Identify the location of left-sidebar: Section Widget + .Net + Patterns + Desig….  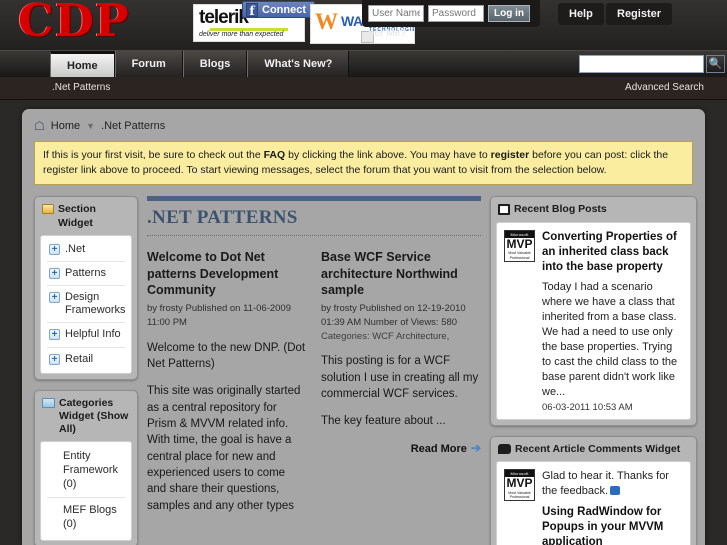
(86, 370).